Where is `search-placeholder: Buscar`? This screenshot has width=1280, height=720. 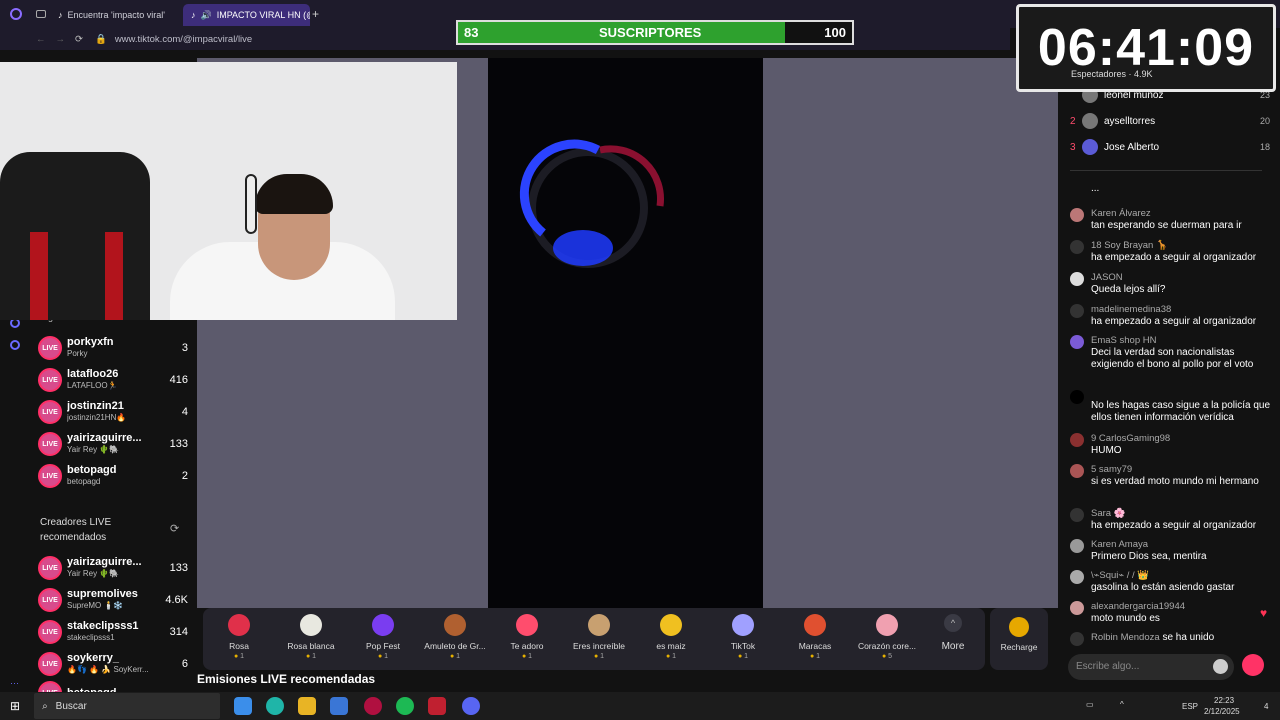
search-placeholder: Buscar is located at coordinates (71, 706).